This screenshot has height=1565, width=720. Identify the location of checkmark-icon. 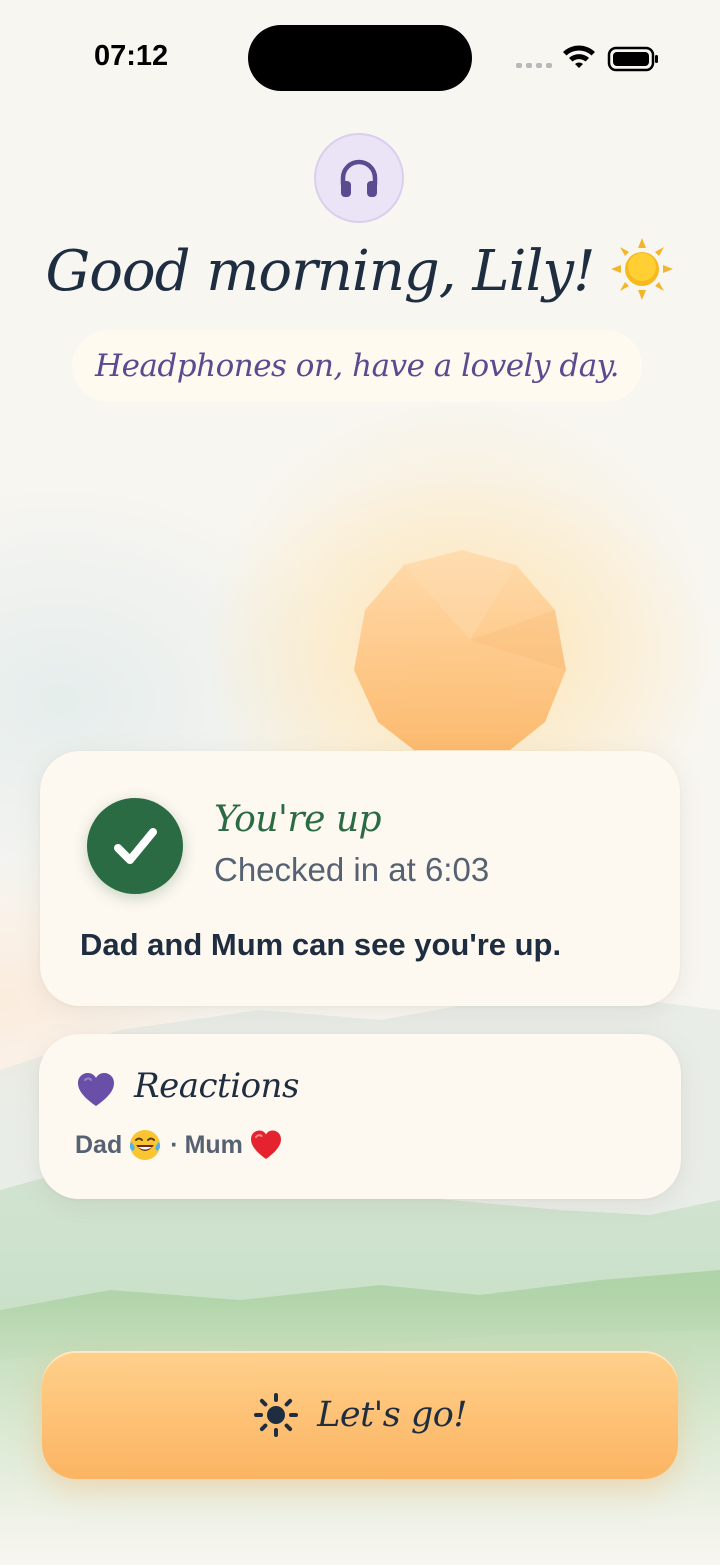
(135, 846).